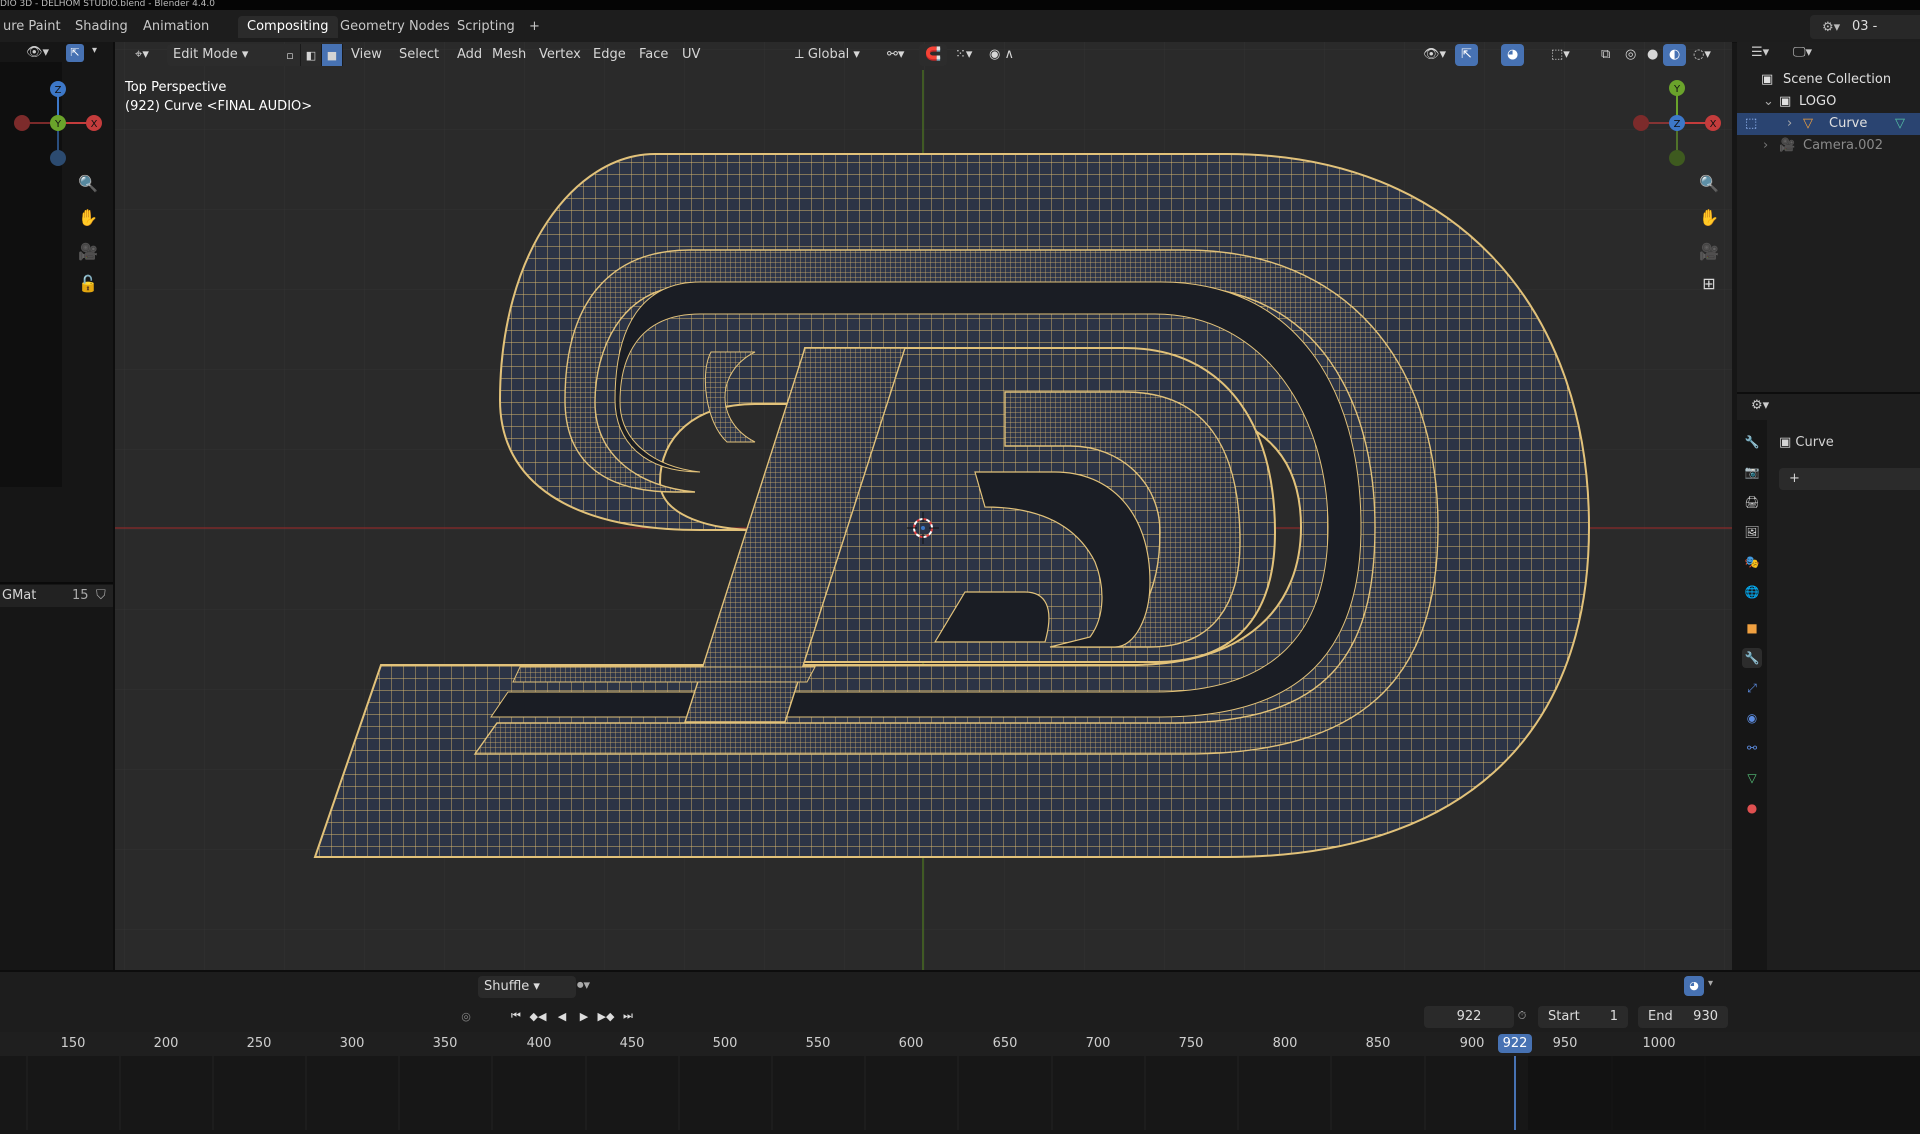 The width and height of the screenshot is (1920, 1134). What do you see at coordinates (562, 1016) in the screenshot?
I see `play-reverse-icon: ◀` at bounding box center [562, 1016].